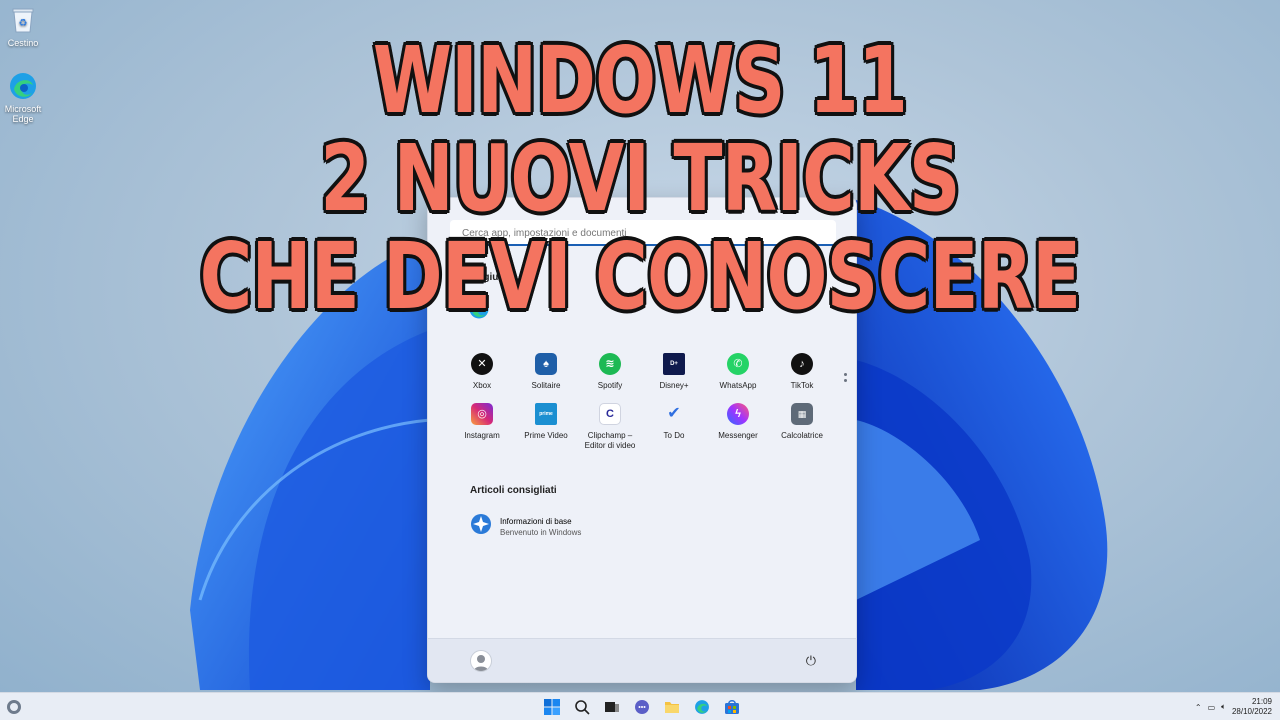  Describe the element at coordinates (674, 413) in the screenshot. I see `todo-icon: ✔` at that location.